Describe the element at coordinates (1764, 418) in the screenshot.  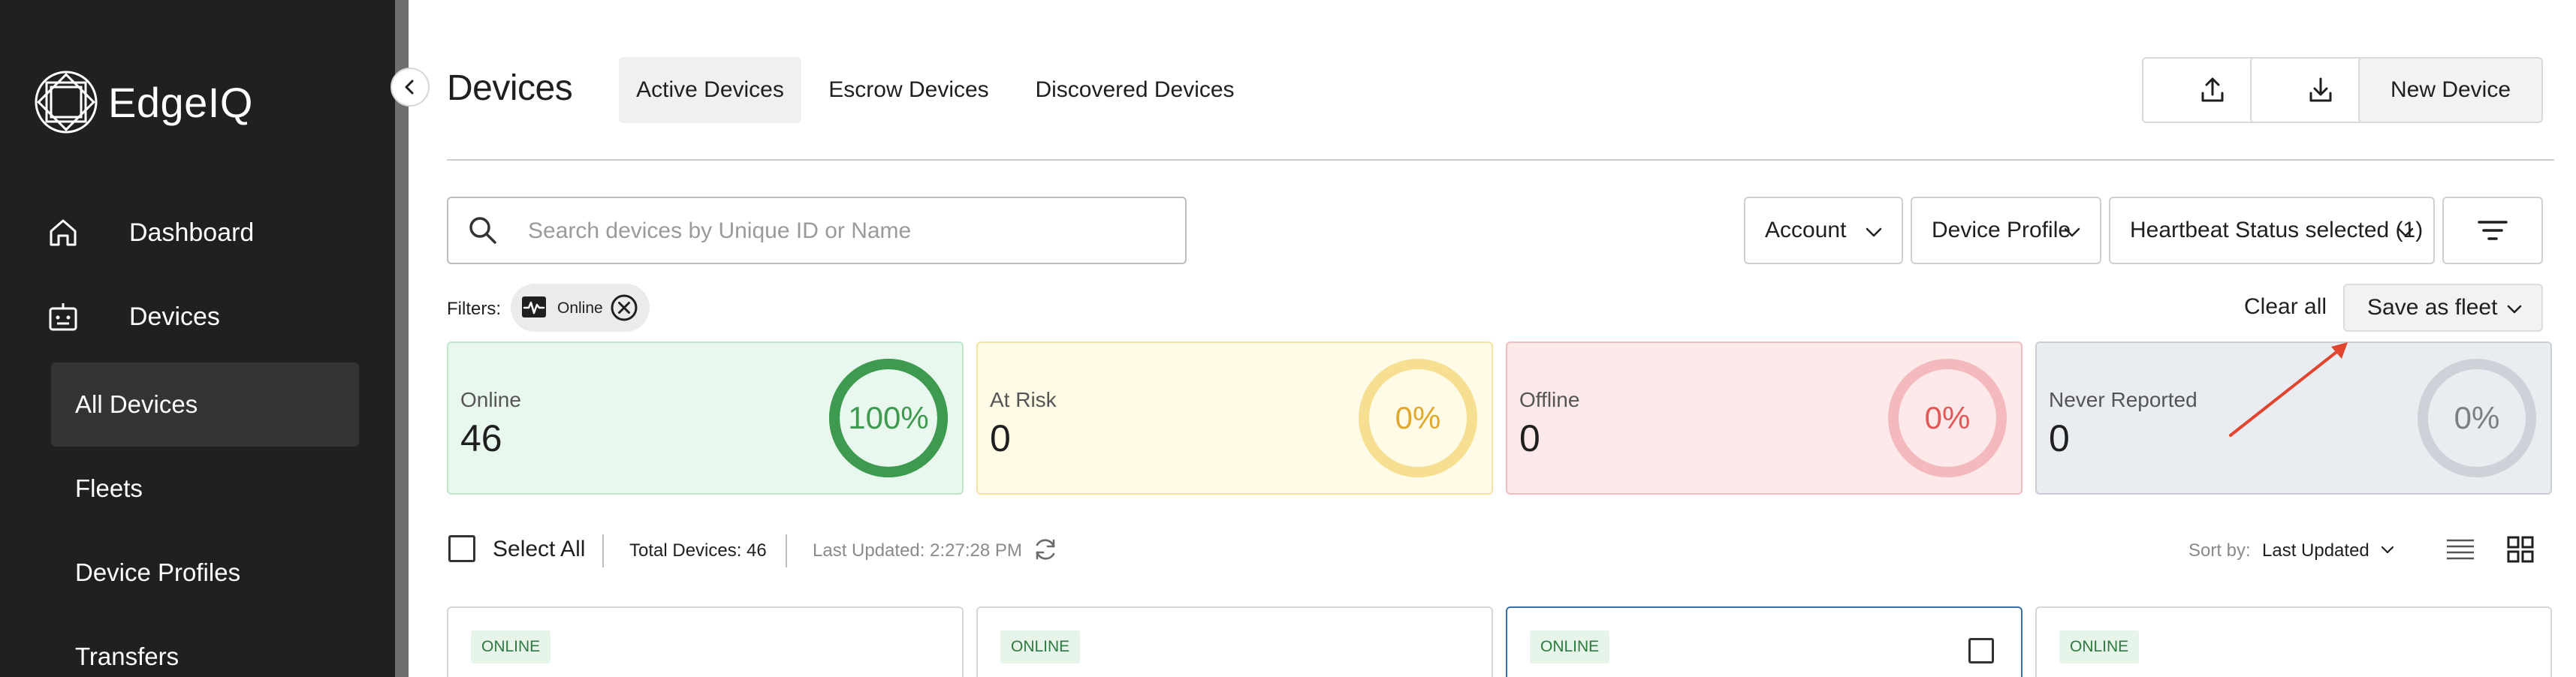
I see `stat-card-offline: Offline 0 0%` at that location.